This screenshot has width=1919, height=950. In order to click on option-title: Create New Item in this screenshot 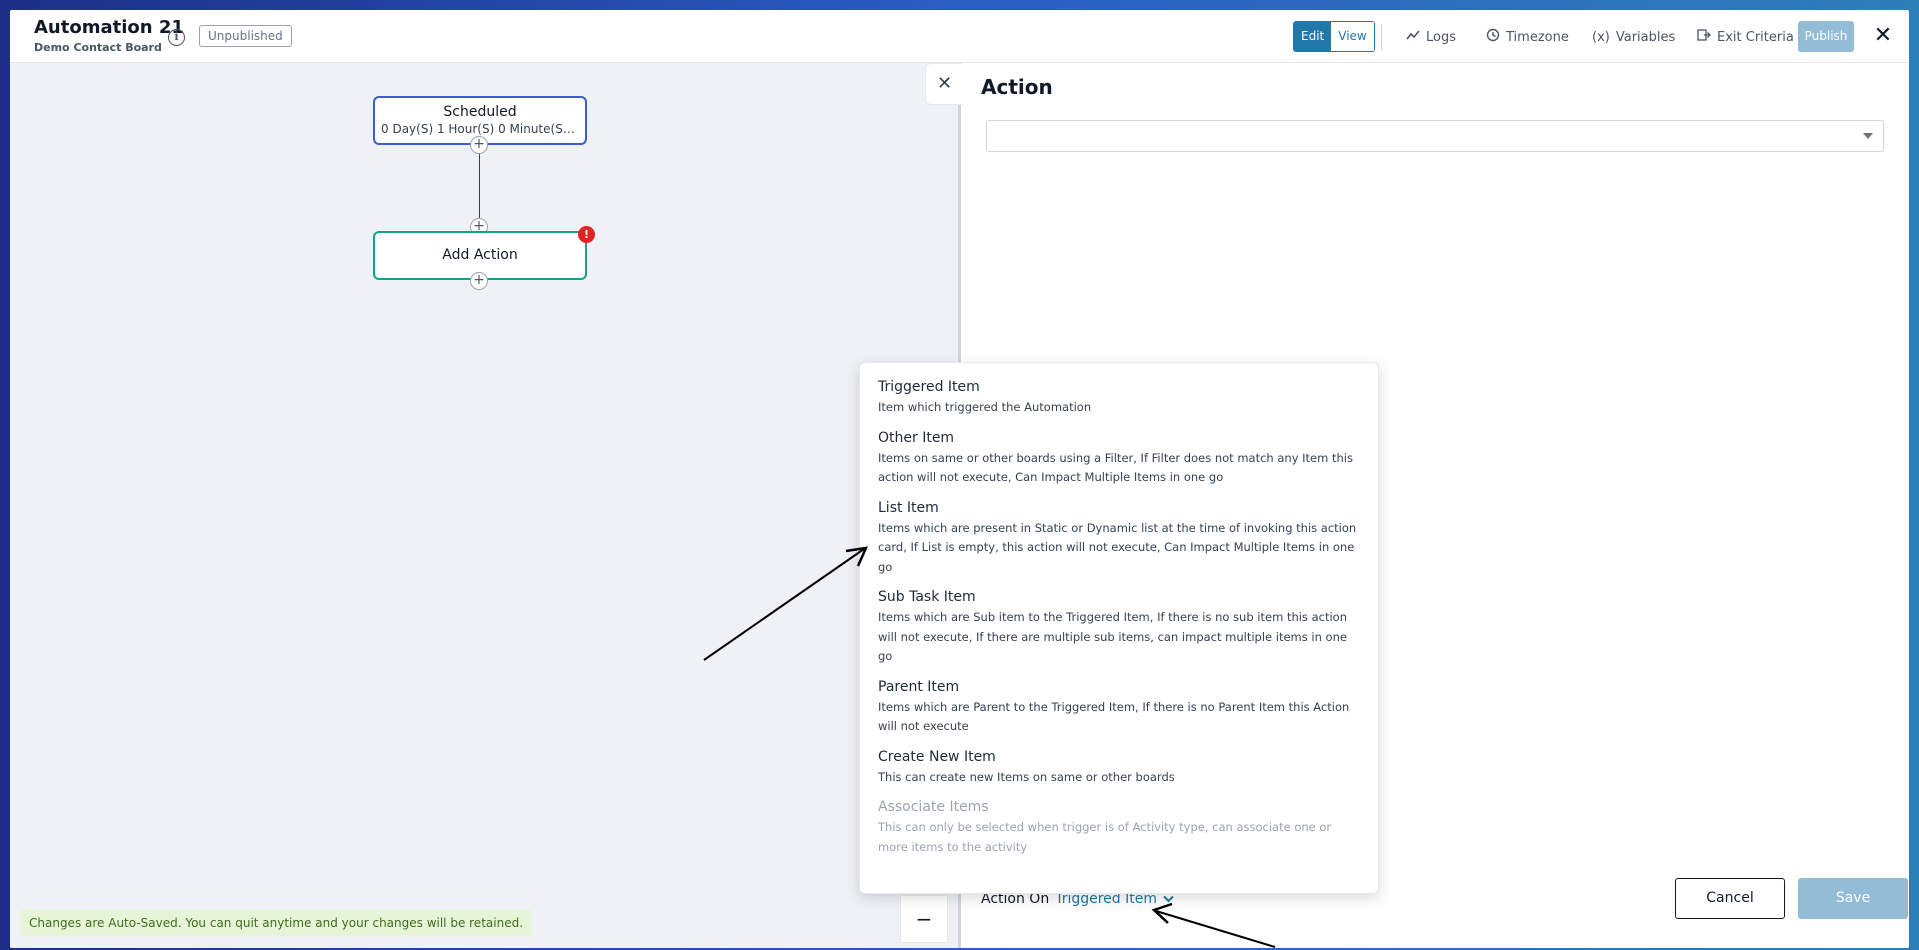, I will do `click(937, 756)`.